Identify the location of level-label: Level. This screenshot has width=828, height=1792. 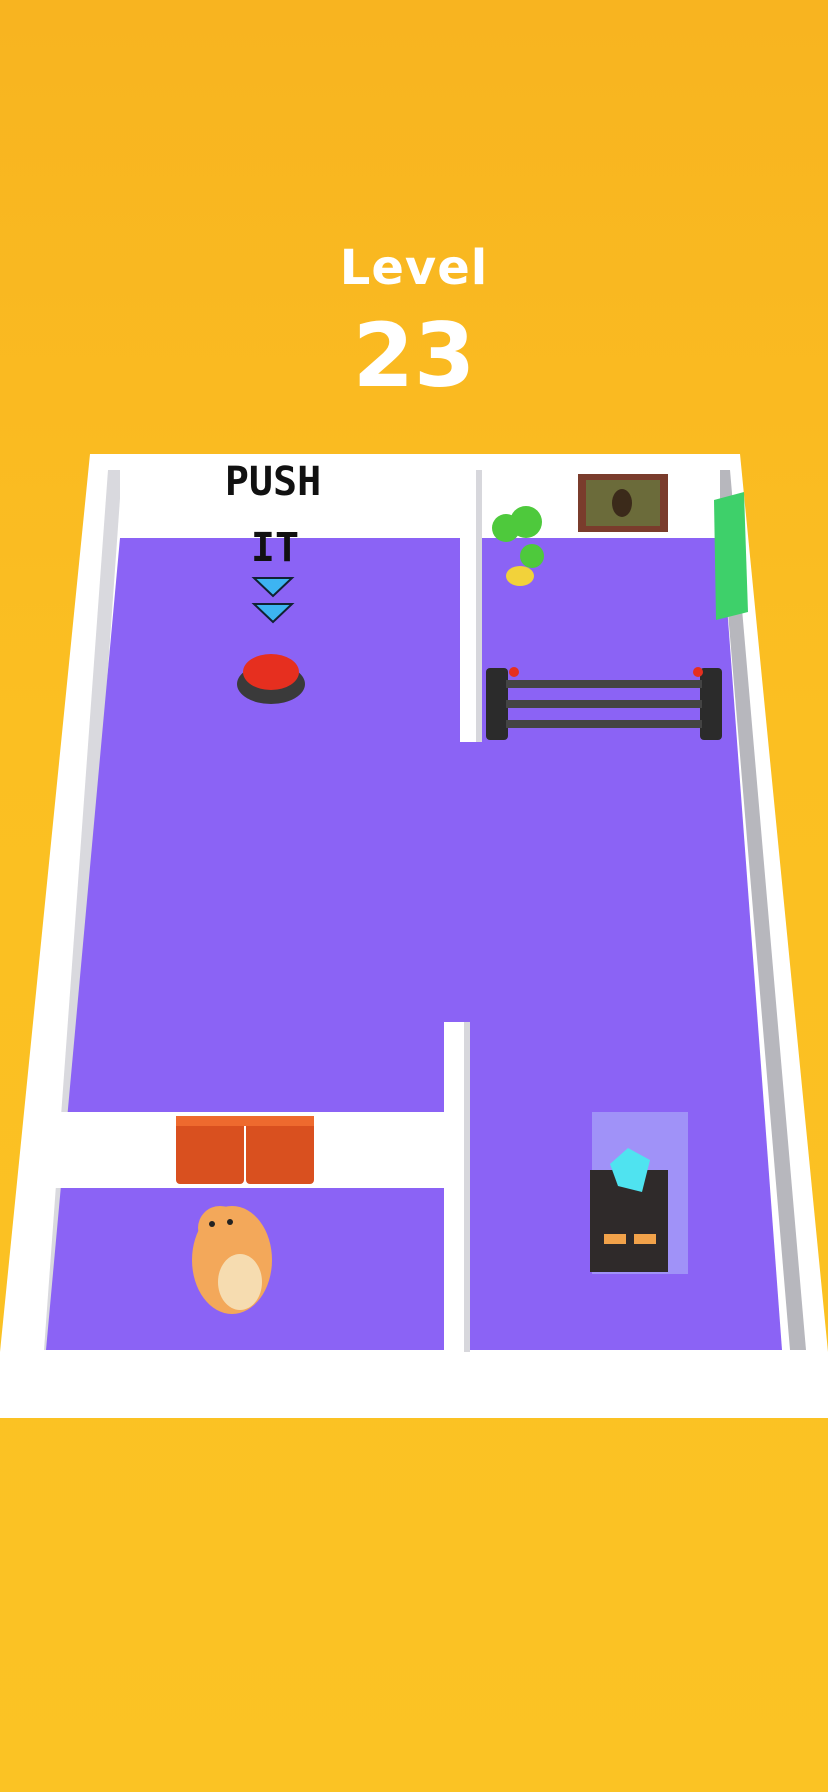
(414, 268).